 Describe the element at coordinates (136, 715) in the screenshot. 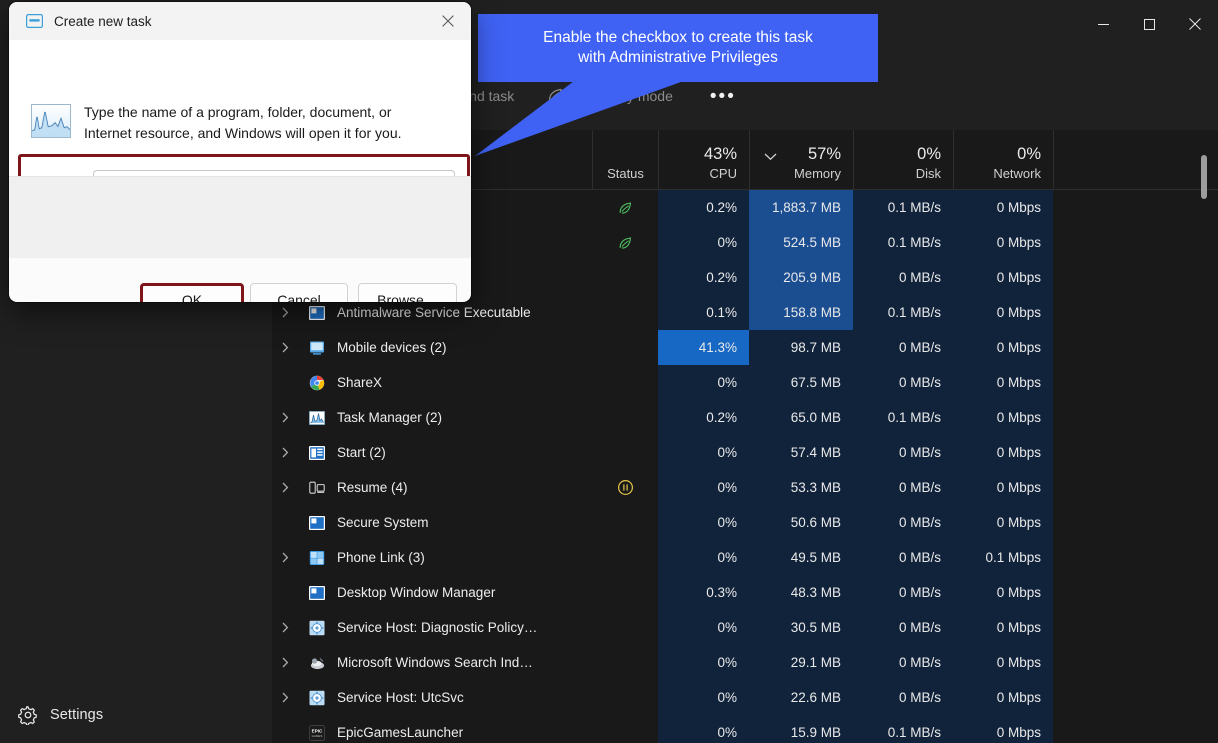

I see `sidebar-item-settings: Settings` at that location.